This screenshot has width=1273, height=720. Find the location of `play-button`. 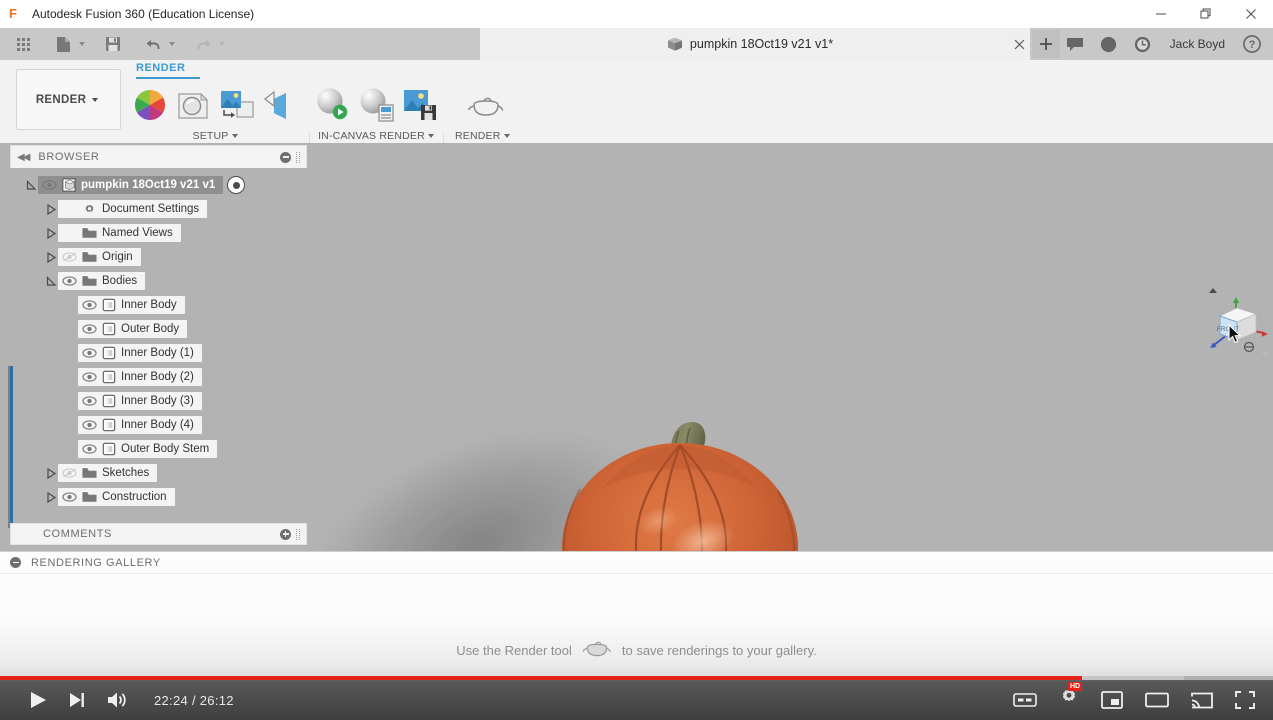

play-button is located at coordinates (38, 700).